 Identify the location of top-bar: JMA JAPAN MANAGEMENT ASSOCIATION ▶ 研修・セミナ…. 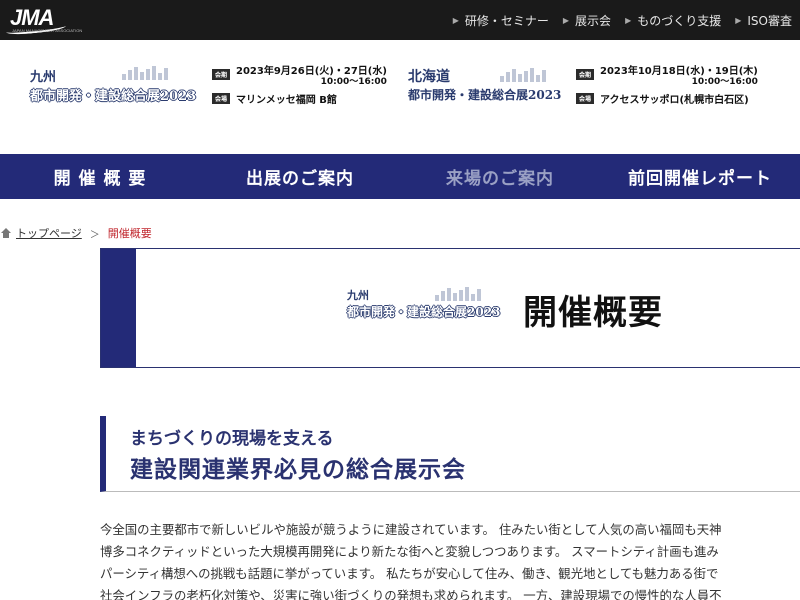
(400, 20).